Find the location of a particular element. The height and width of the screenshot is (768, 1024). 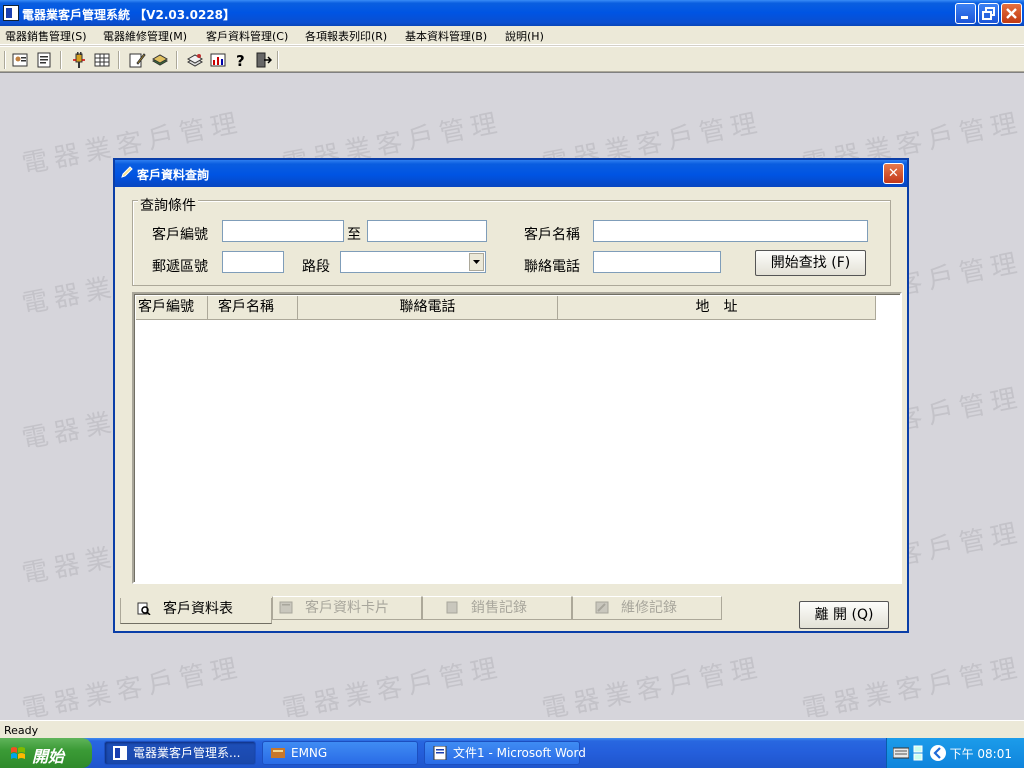

tab-sales-records: 銷售記錄 is located at coordinates (497, 608).